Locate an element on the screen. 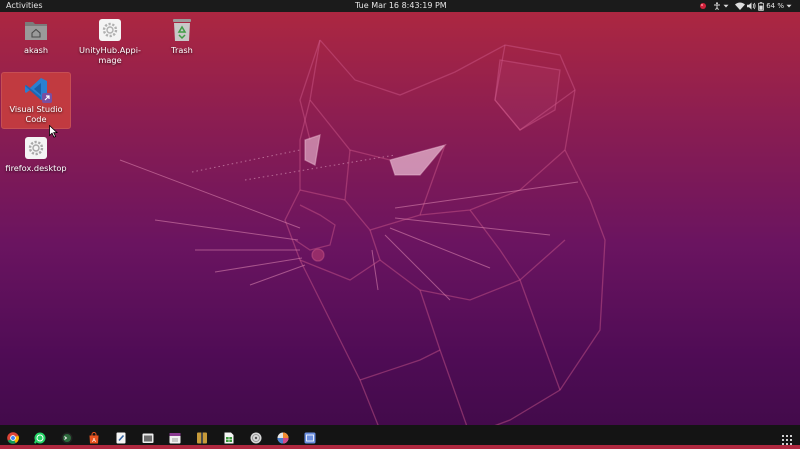 This screenshot has height=449, width=800. desktop-icon-label-line1: UnityHub.Appi- is located at coordinates (110, 50).